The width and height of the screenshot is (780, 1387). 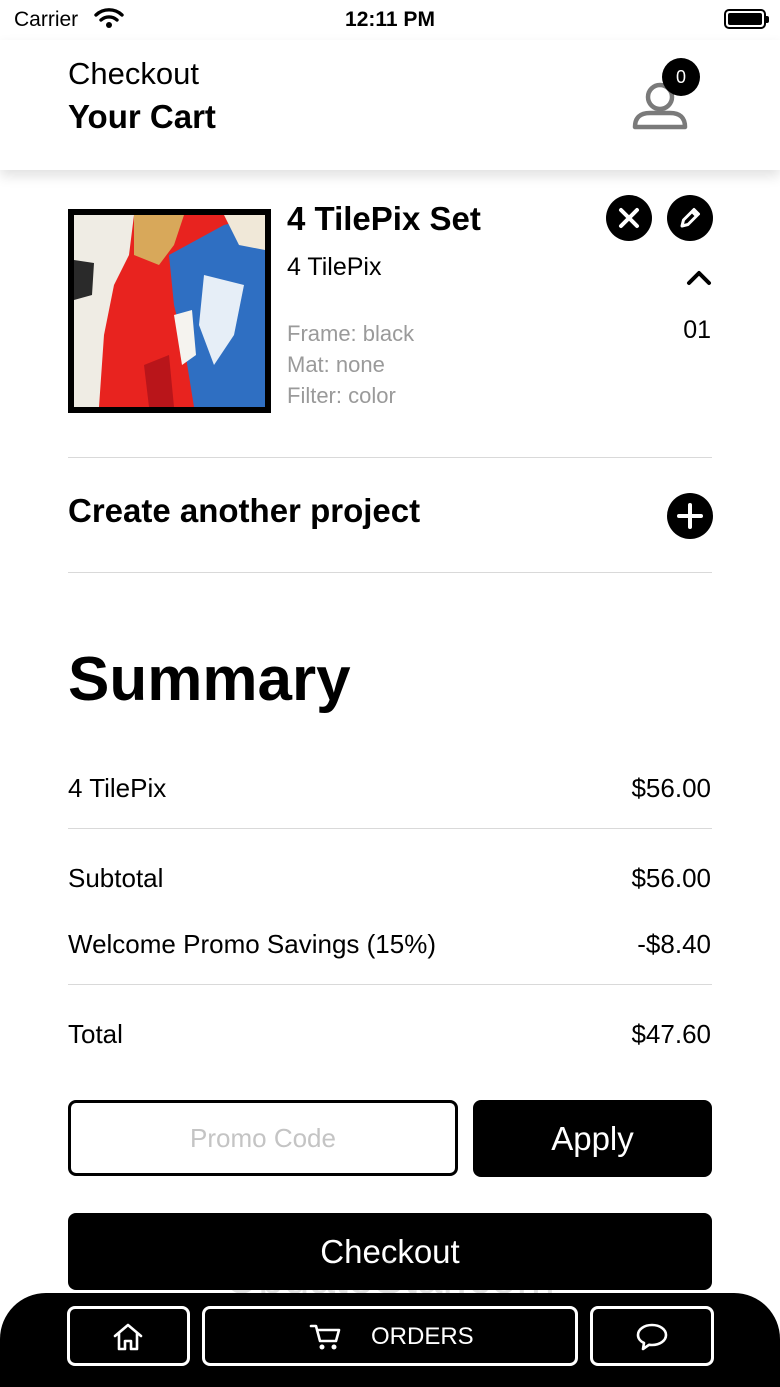 I want to click on summary-title: Summary, so click(x=209, y=679).